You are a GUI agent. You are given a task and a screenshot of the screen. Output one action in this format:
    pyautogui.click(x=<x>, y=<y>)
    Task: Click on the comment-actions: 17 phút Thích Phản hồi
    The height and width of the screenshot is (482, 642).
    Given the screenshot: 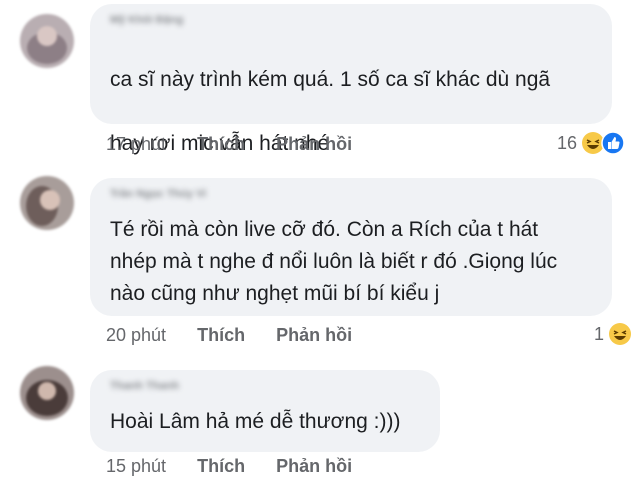 What is the action you would take?
    pyautogui.click(x=229, y=144)
    